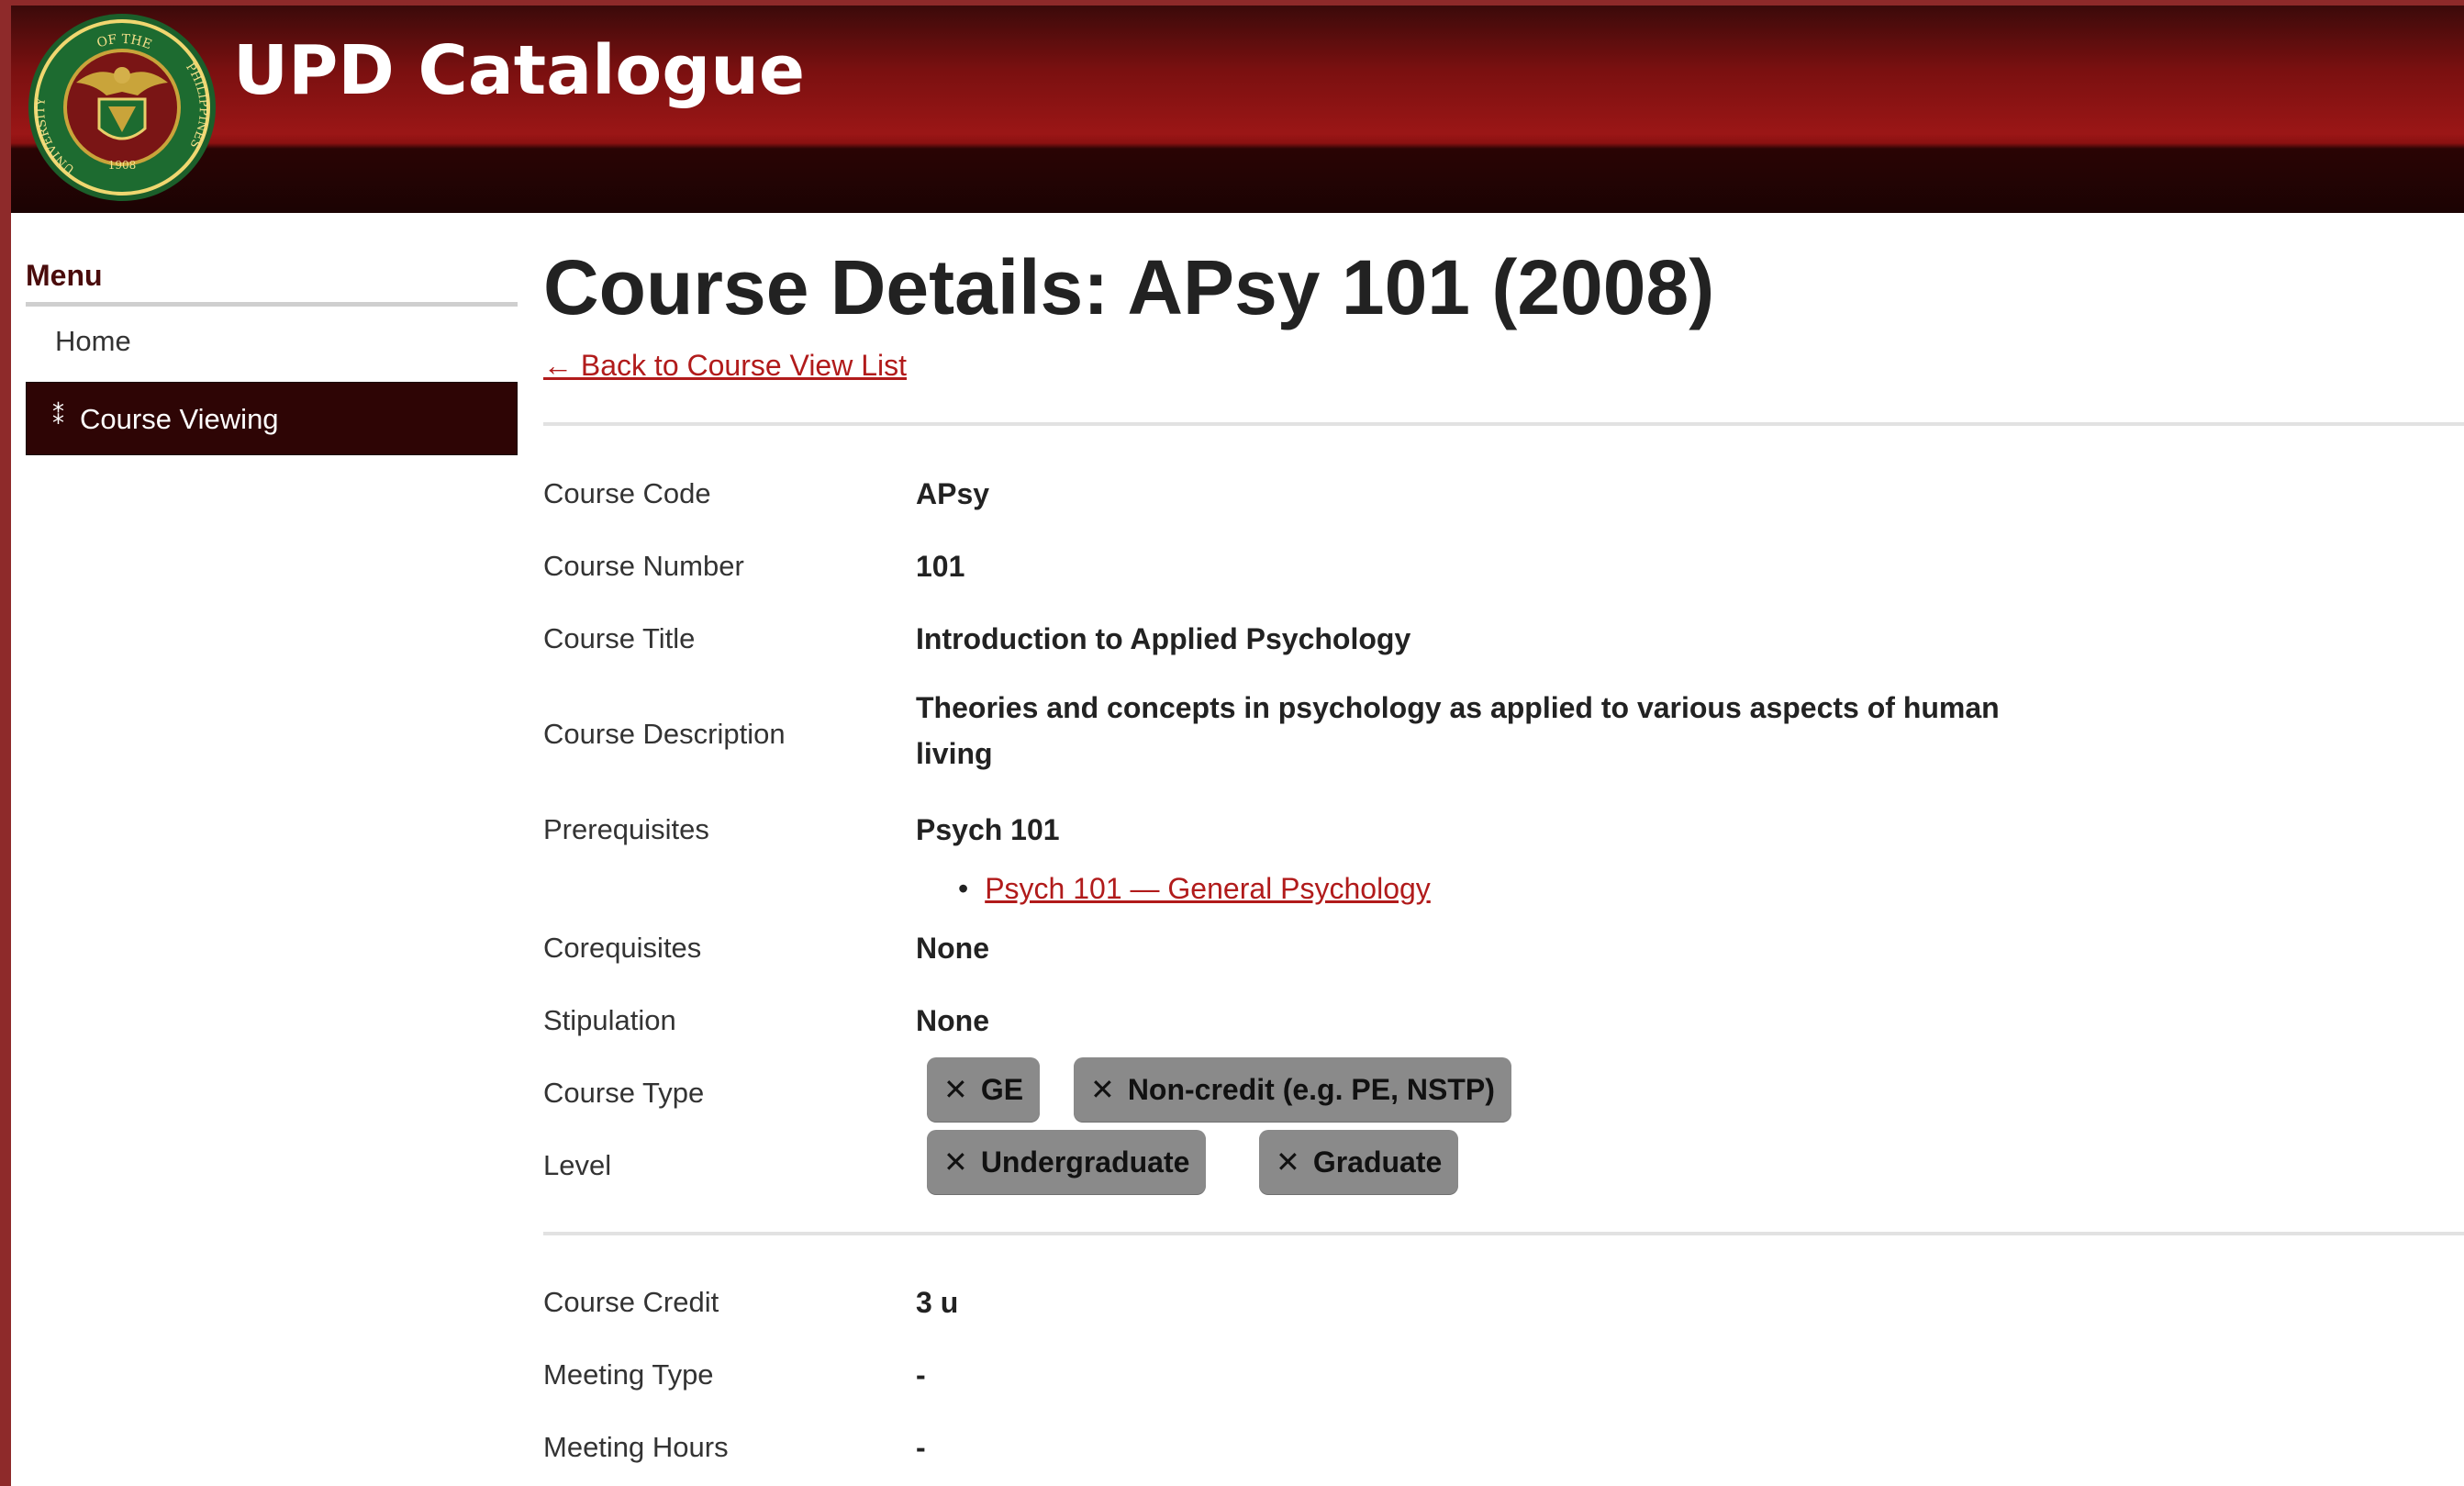 The height and width of the screenshot is (1486, 2464). Describe the element at coordinates (665, 734) in the screenshot. I see `course-description-label: Course Description` at that location.